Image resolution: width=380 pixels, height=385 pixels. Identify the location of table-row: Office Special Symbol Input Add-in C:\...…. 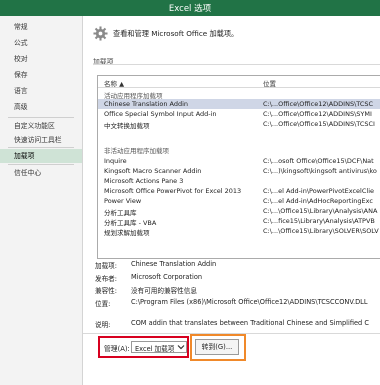
(239, 114).